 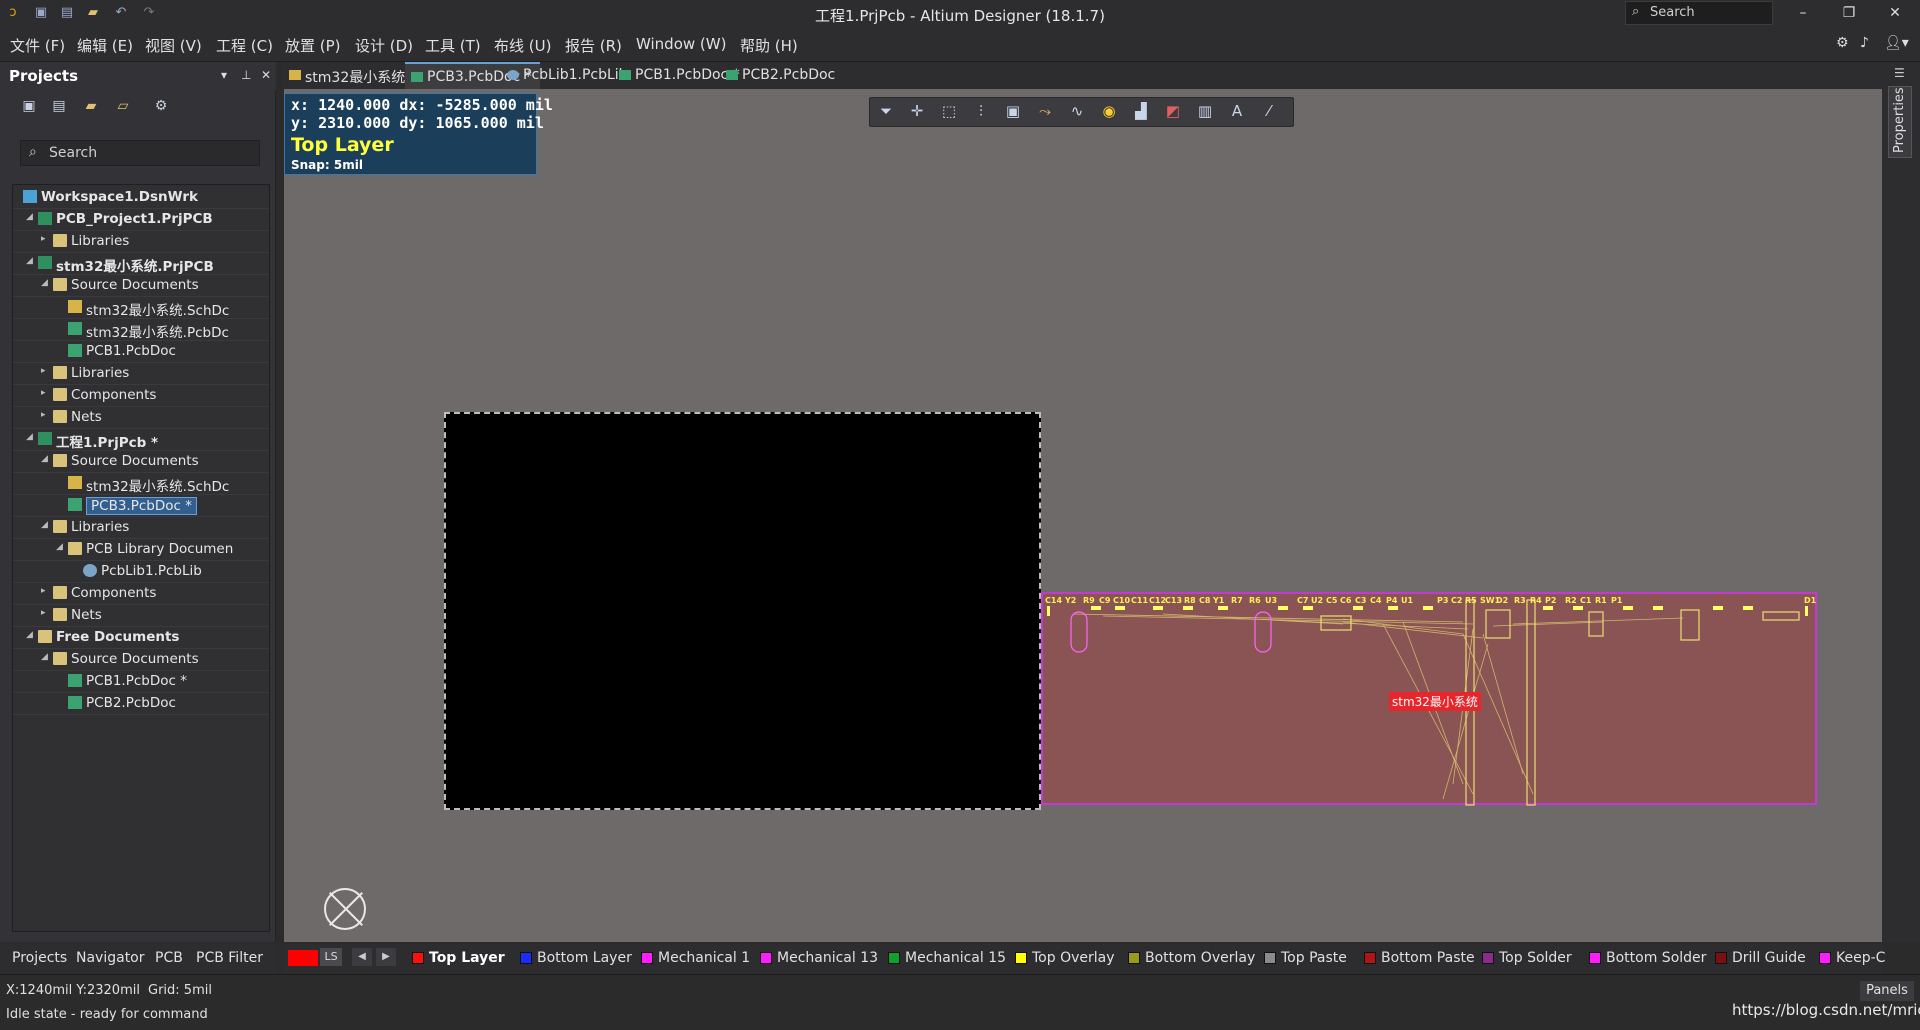 I want to click on tree-item: PCB3.PcbDoc *, so click(x=141, y=506).